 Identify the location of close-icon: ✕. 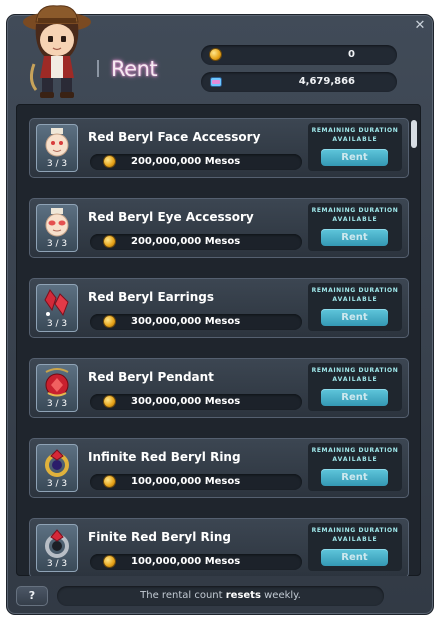
(420, 26).